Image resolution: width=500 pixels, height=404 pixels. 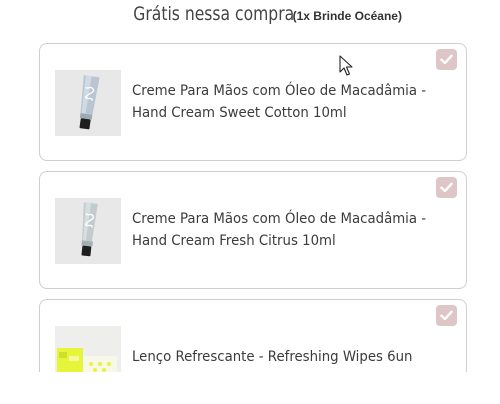 I want to click on gift-header: Grátis nessa compra (1x Brinde Océane), so click(x=250, y=17).